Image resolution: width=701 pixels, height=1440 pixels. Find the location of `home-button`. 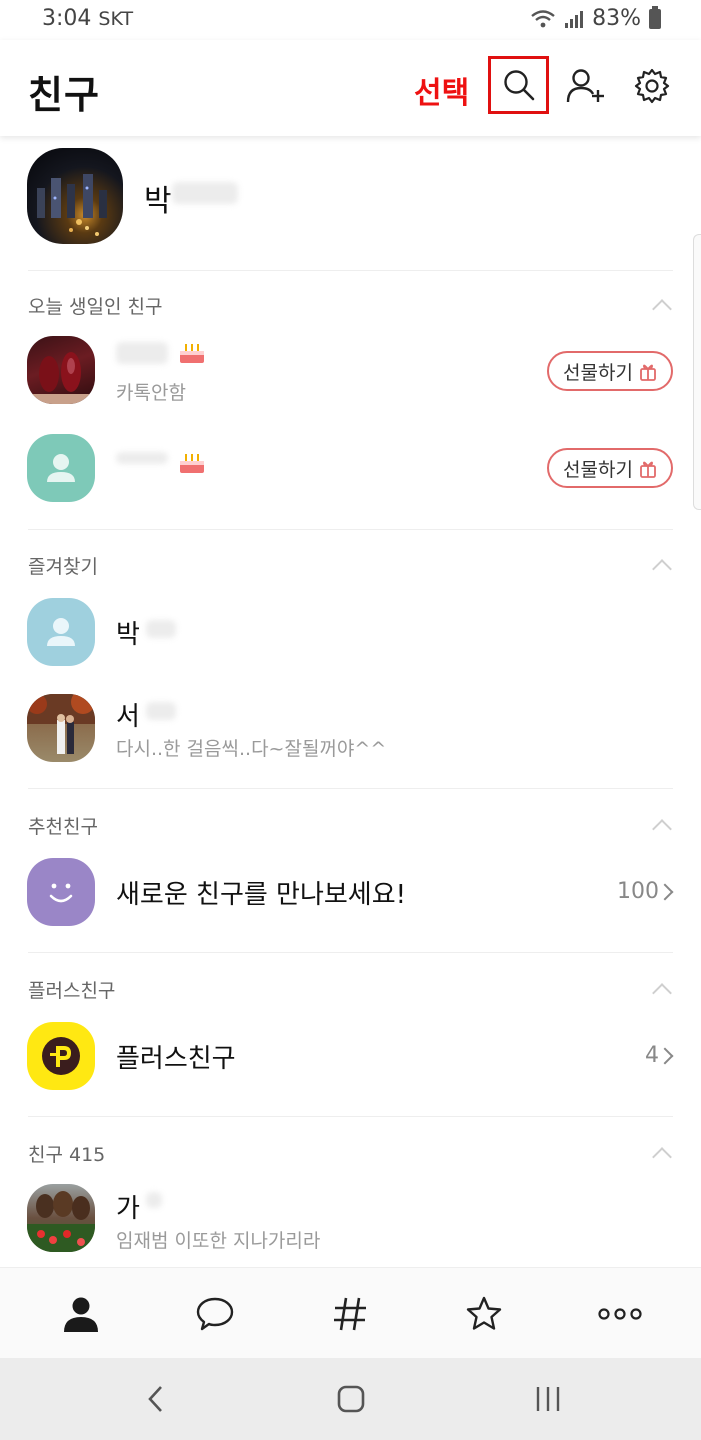

home-button is located at coordinates (351, 1399).